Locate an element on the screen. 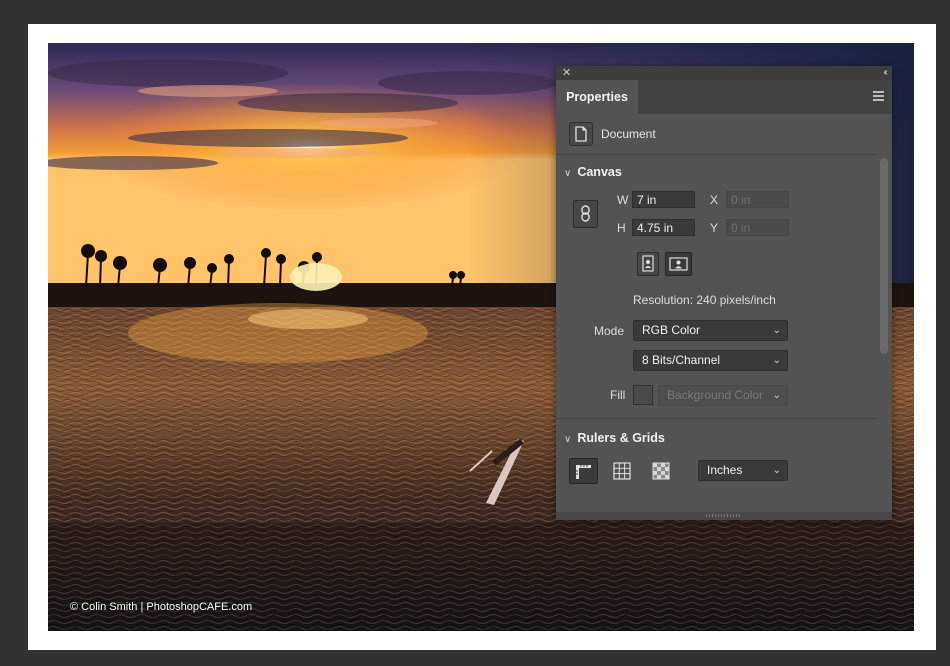 This screenshot has width=950, height=666. units-value: Inches is located at coordinates (725, 470).